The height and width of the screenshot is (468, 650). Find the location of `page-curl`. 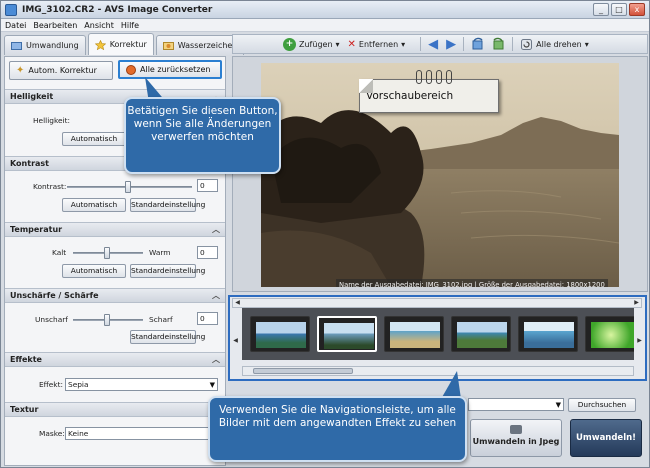

page-curl is located at coordinates (366, 86).